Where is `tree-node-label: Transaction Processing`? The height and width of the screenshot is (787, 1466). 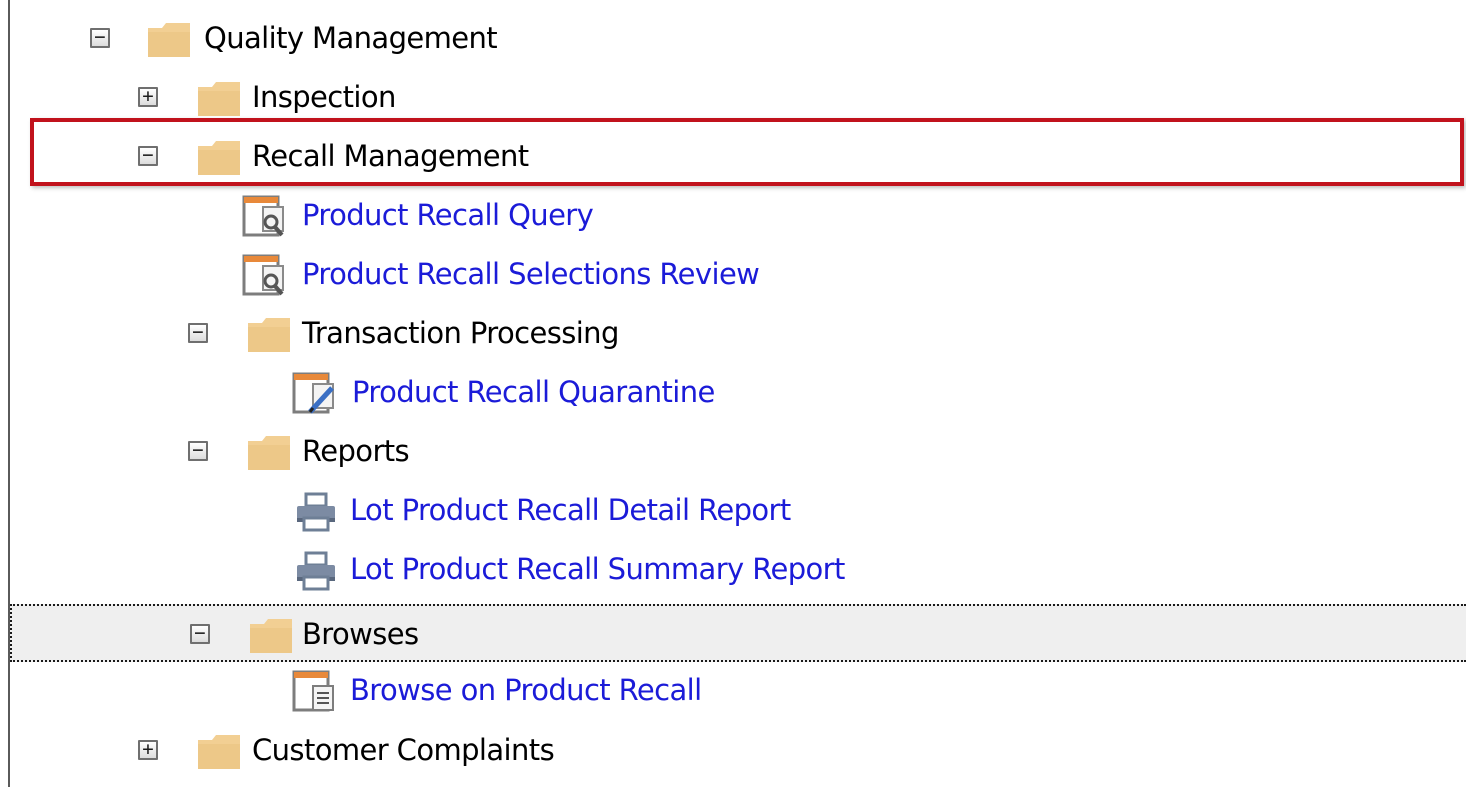
tree-node-label: Transaction Processing is located at coordinates (460, 333).